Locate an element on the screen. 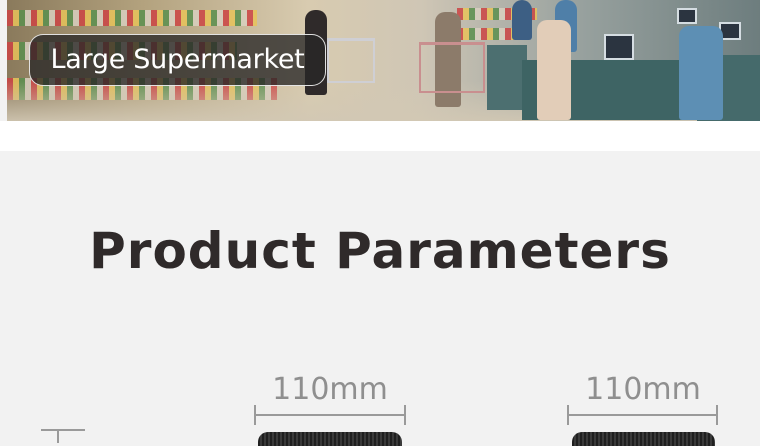  height-dimension-tick is located at coordinates (63, 430).